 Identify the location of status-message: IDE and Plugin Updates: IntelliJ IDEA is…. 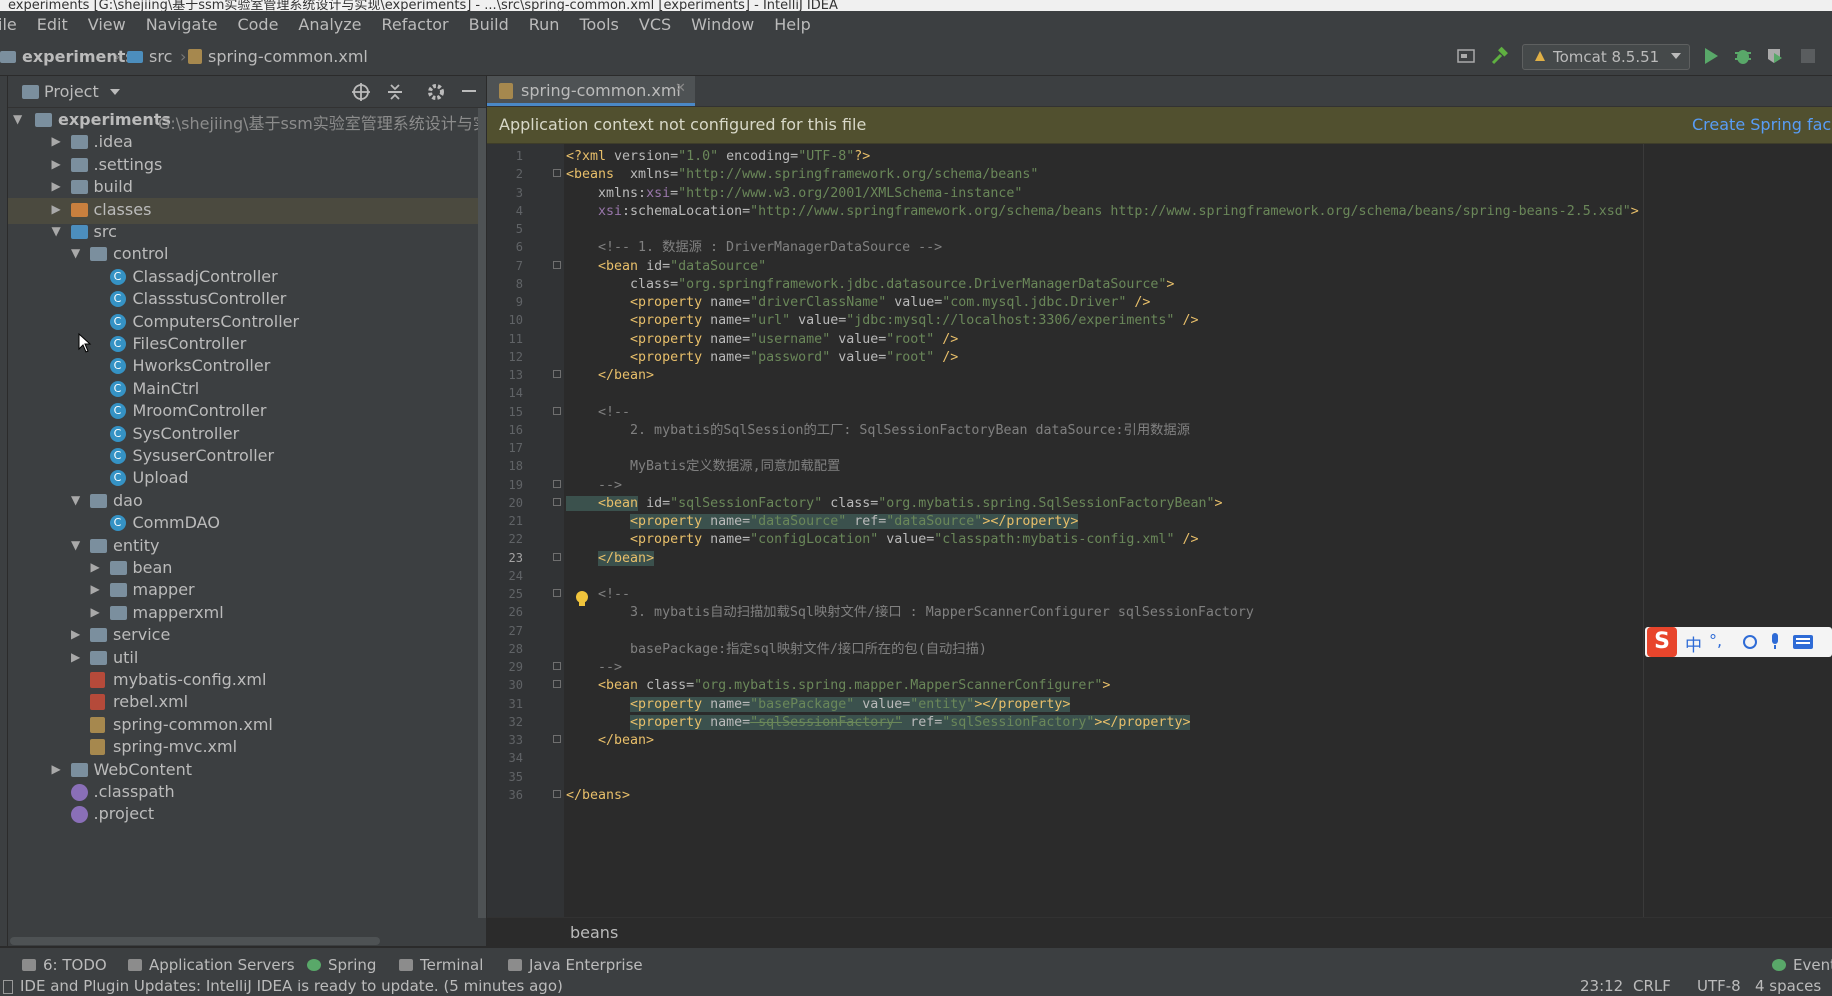
(291, 987).